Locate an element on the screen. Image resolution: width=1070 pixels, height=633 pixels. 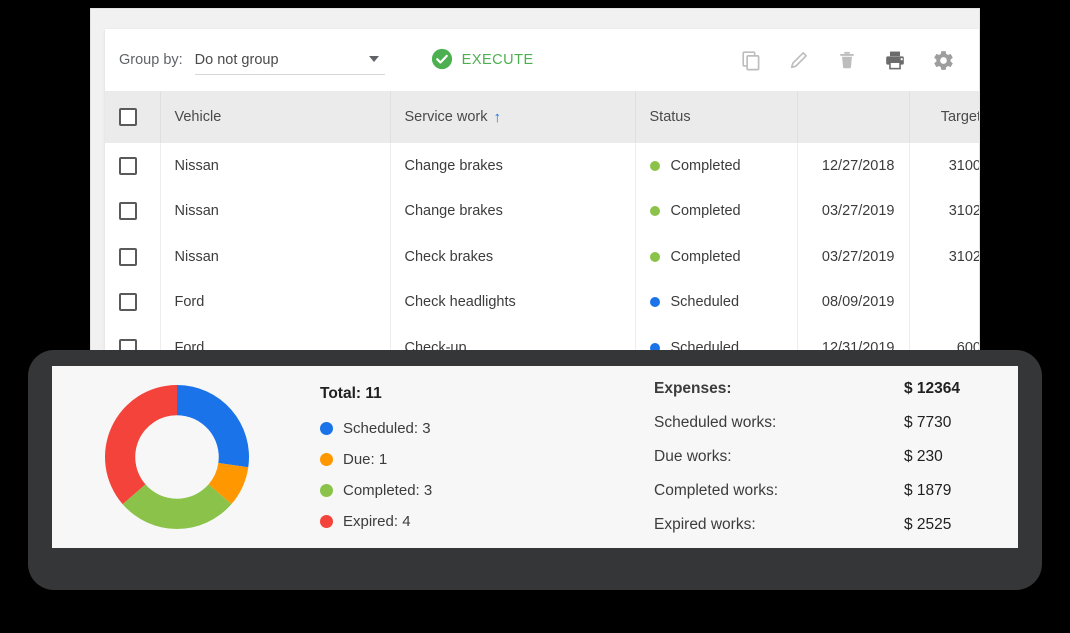
legend-label: Scheduled: 3 is located at coordinates (387, 428).